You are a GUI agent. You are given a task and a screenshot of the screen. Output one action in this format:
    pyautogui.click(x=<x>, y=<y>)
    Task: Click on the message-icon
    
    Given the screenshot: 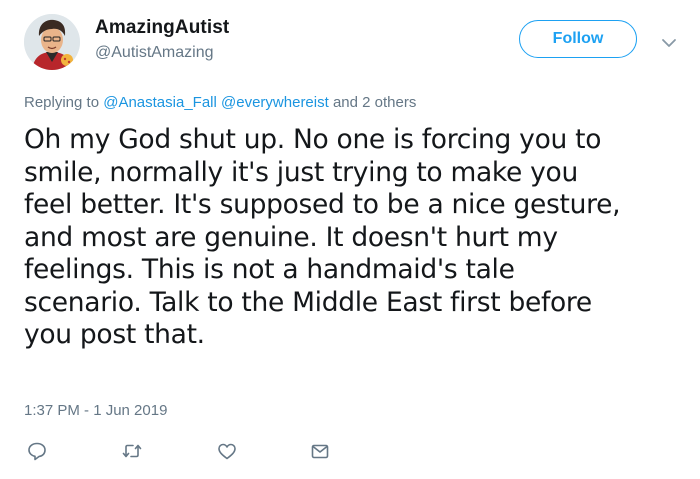 What is the action you would take?
    pyautogui.click(x=320, y=451)
    